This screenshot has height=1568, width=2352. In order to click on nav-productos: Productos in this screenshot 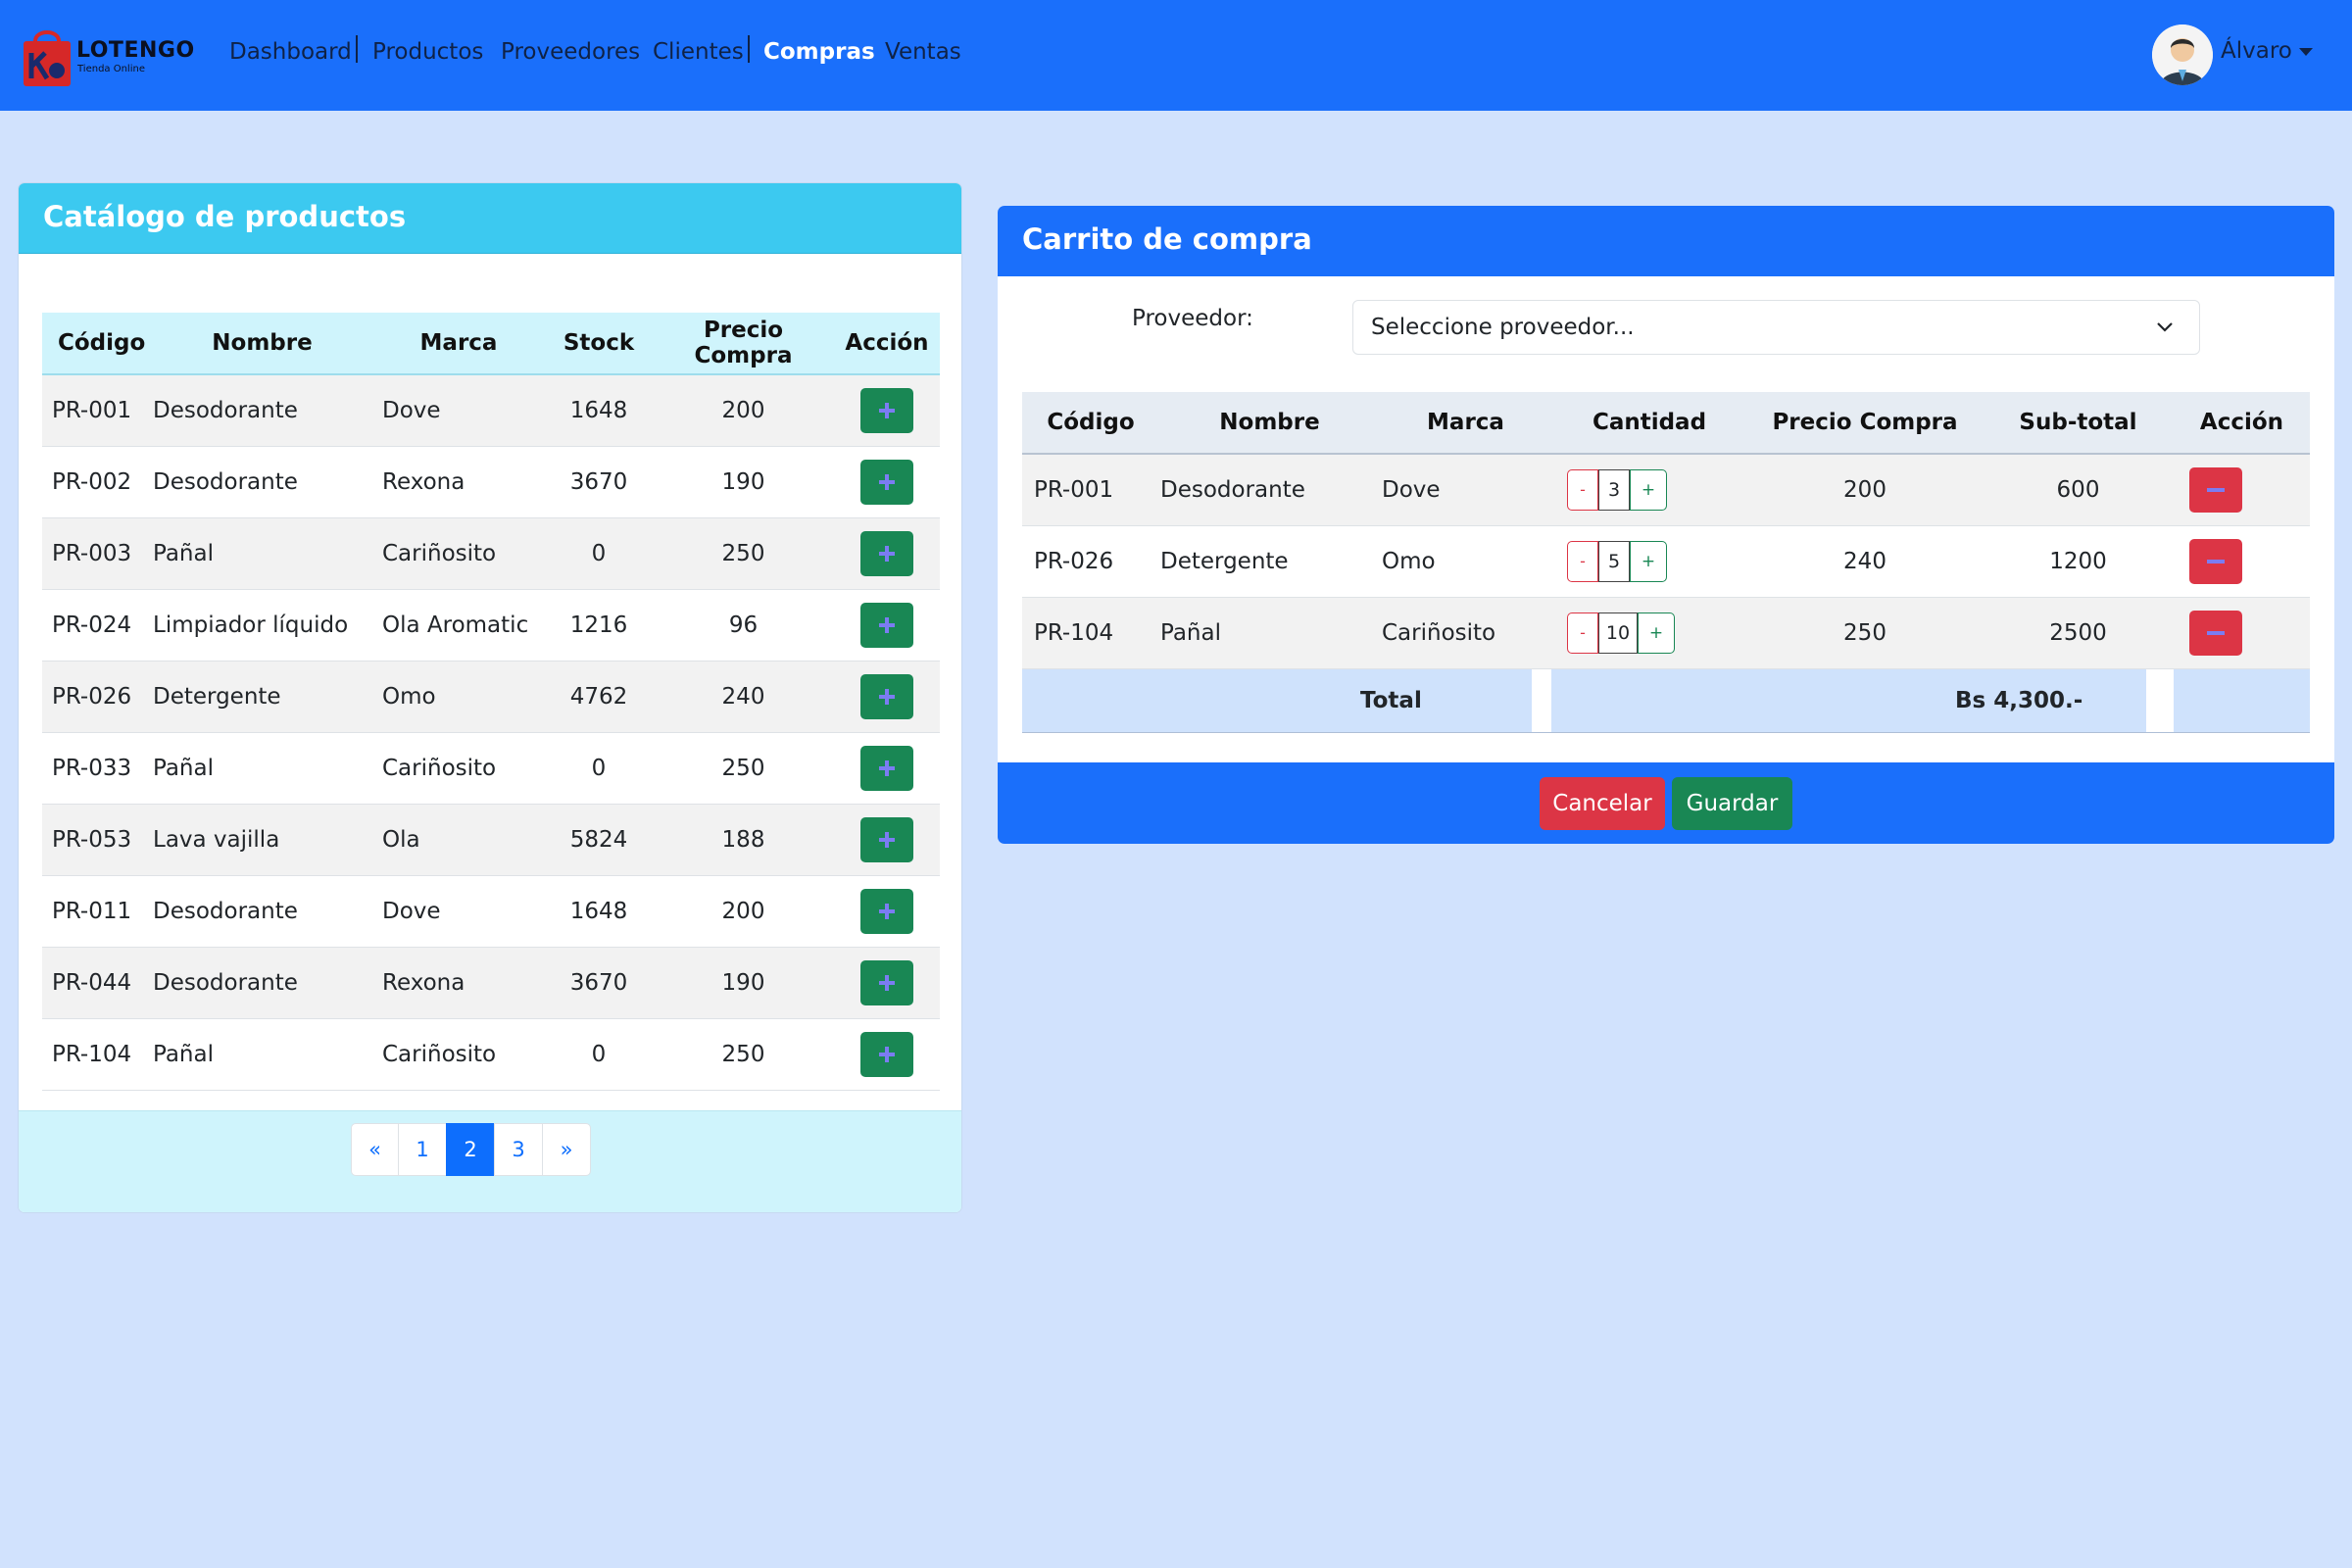, I will do `click(427, 52)`.